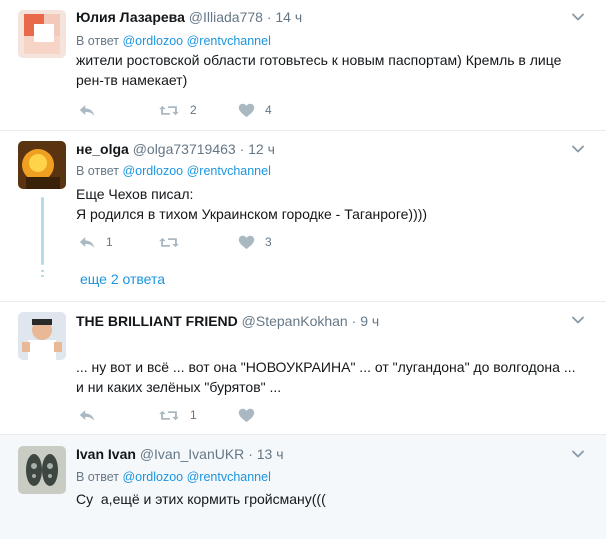 This screenshot has height=539, width=606. What do you see at coordinates (122, 279) in the screenshot?
I see `show-more-replies-link: еще 2 ответа` at bounding box center [122, 279].